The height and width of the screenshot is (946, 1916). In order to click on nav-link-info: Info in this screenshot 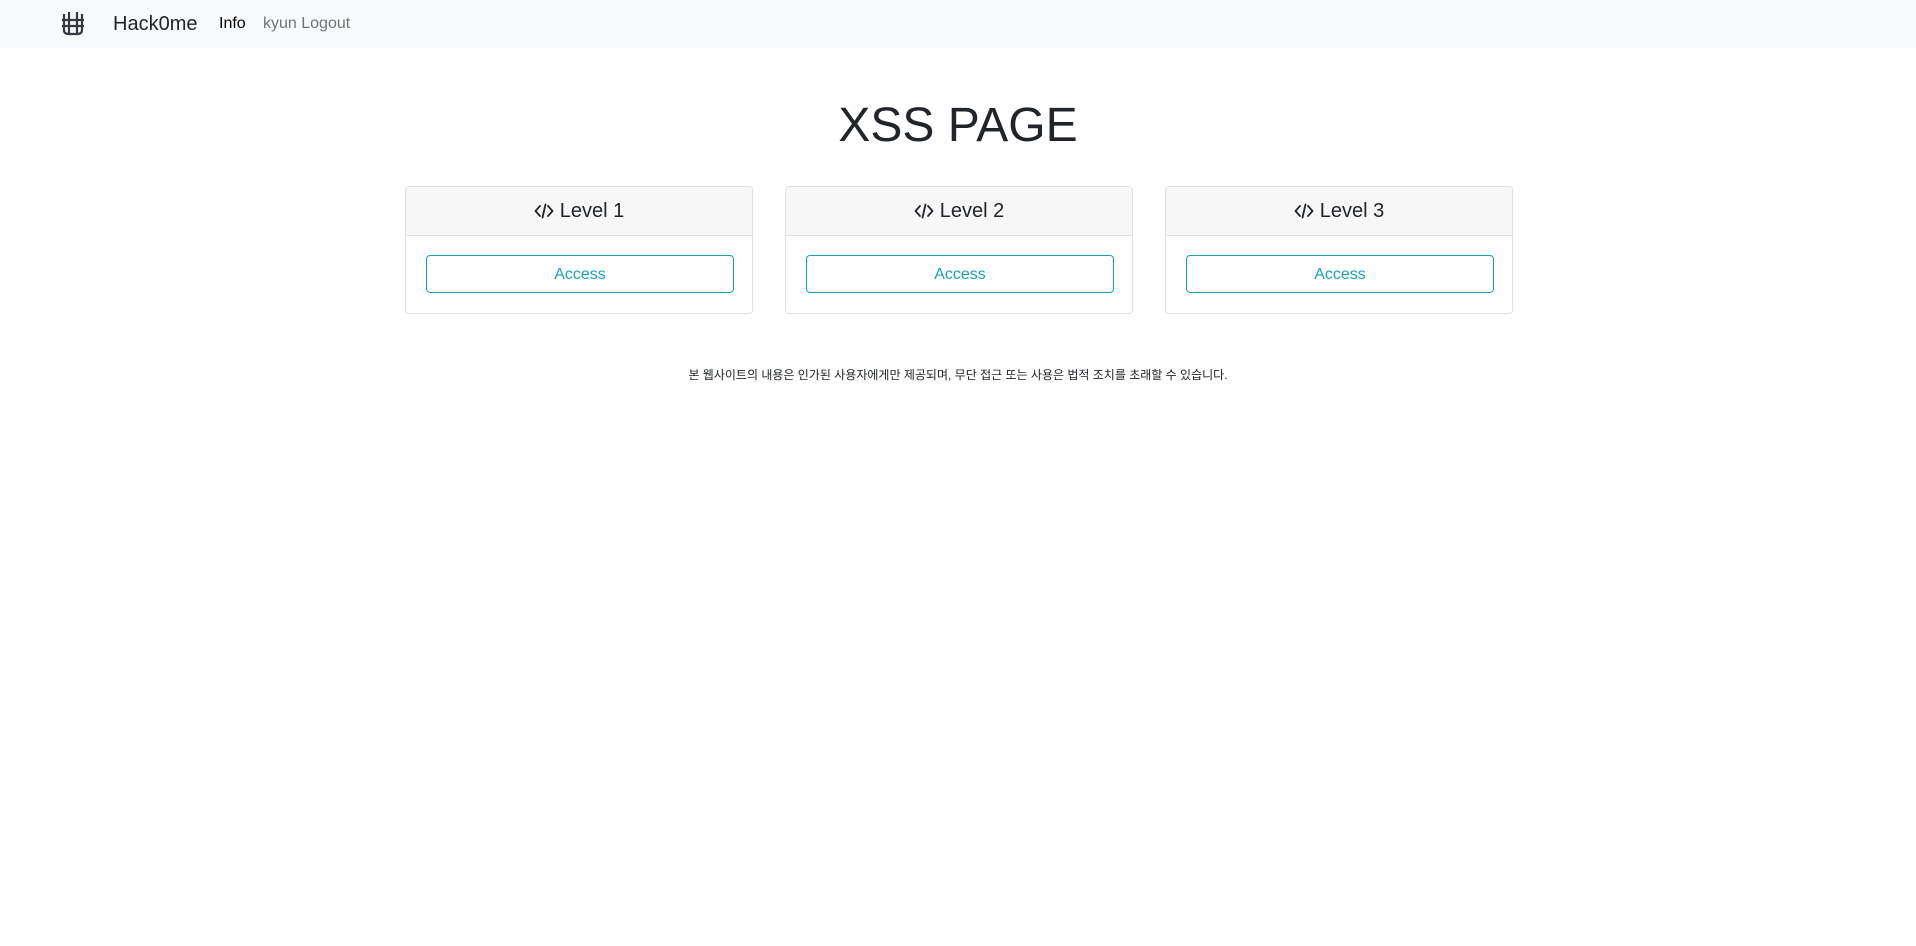, I will do `click(232, 24)`.